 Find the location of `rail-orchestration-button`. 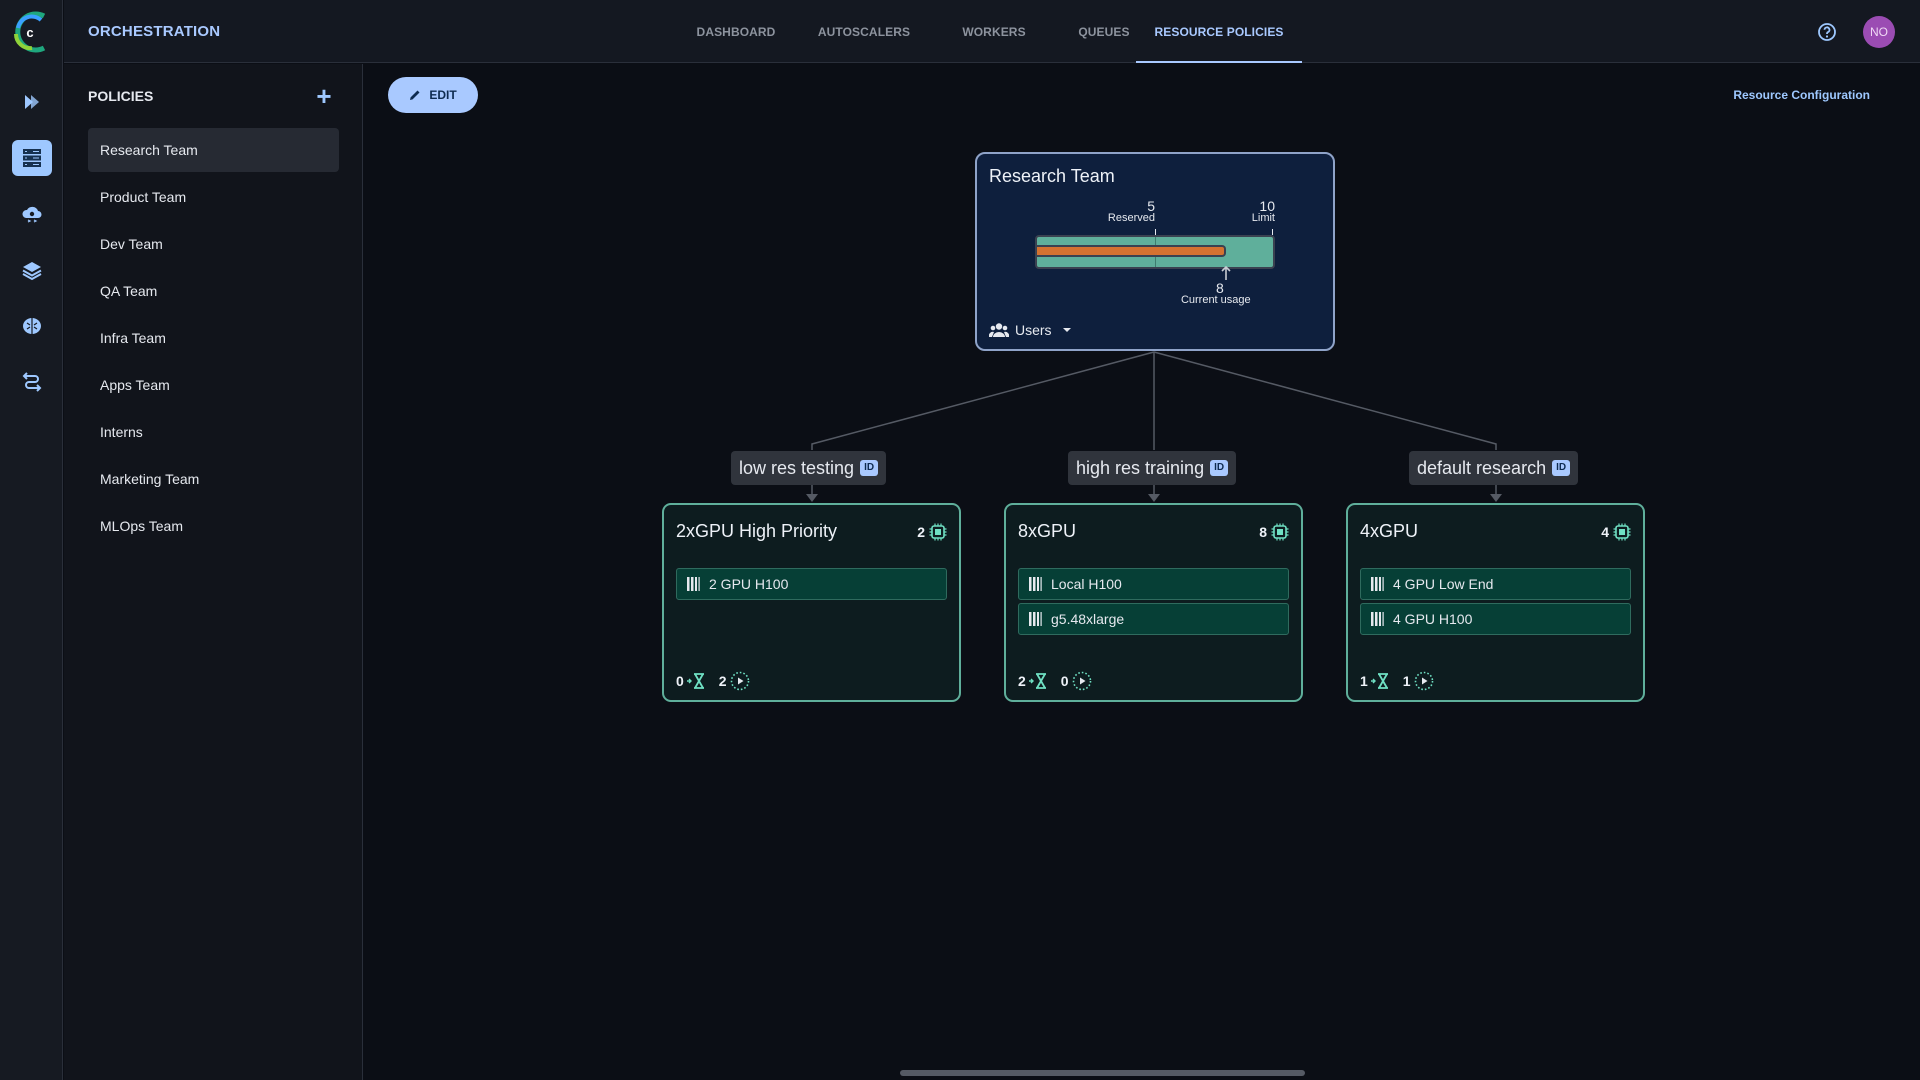

rail-orchestration-button is located at coordinates (32, 158).